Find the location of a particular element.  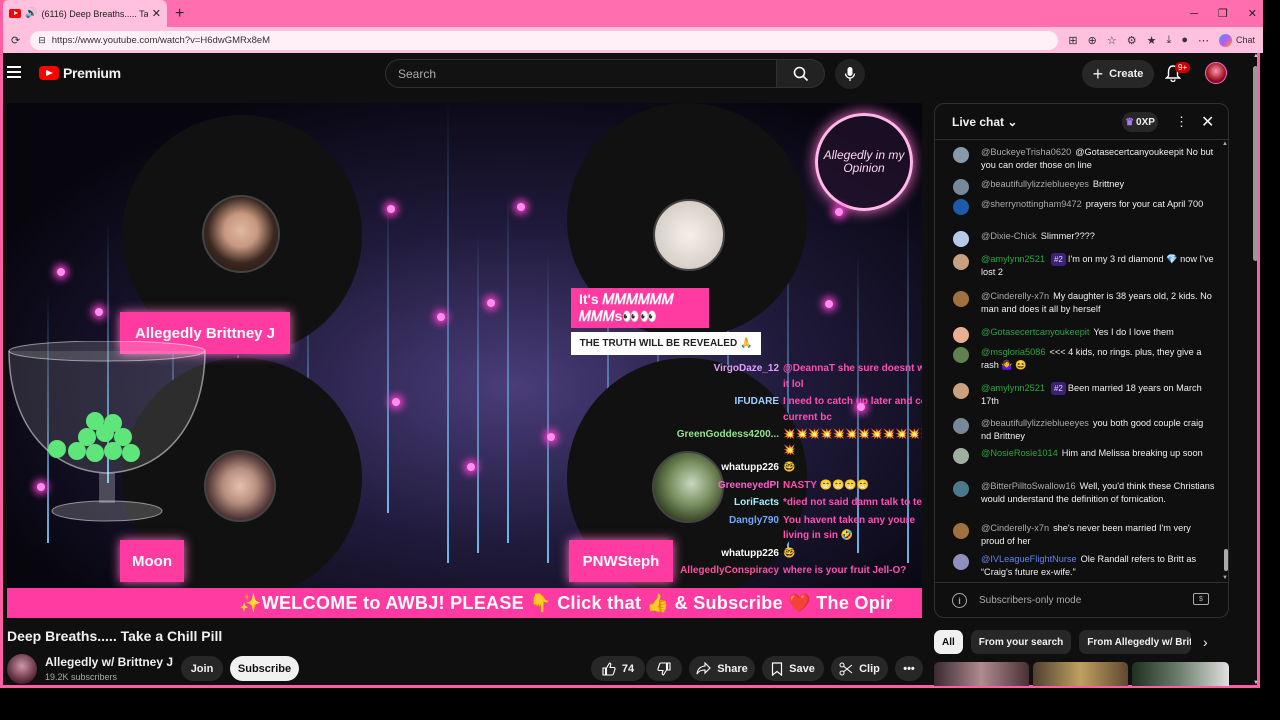

chat-author-name: @sherrynottingham9472 is located at coordinates (1031, 204).